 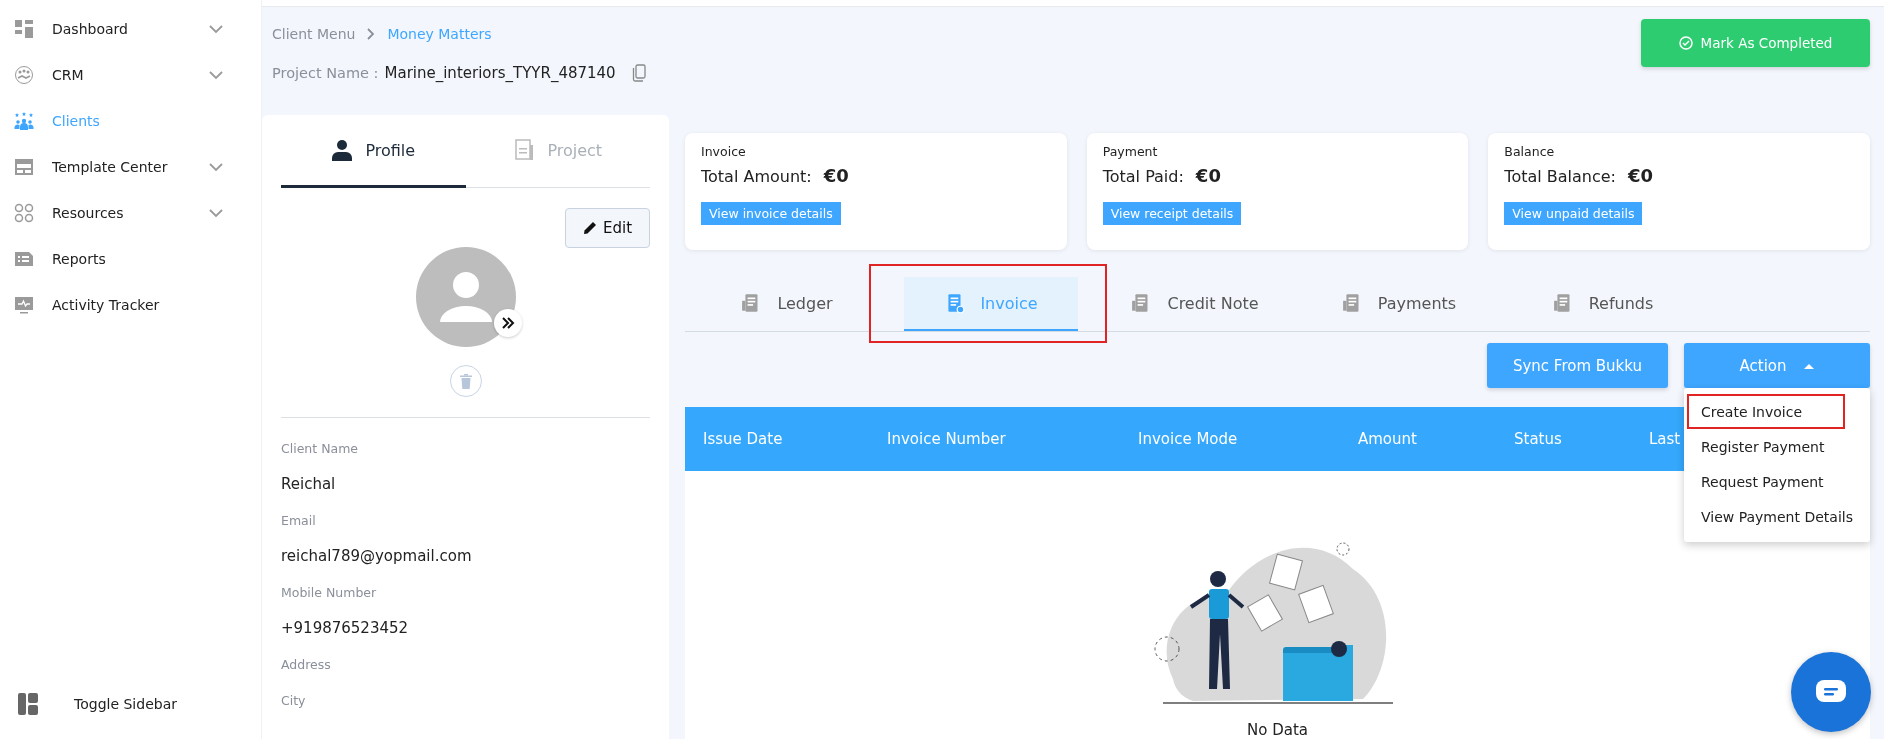 What do you see at coordinates (306, 664) in the screenshot?
I see `field-label: Address` at bounding box center [306, 664].